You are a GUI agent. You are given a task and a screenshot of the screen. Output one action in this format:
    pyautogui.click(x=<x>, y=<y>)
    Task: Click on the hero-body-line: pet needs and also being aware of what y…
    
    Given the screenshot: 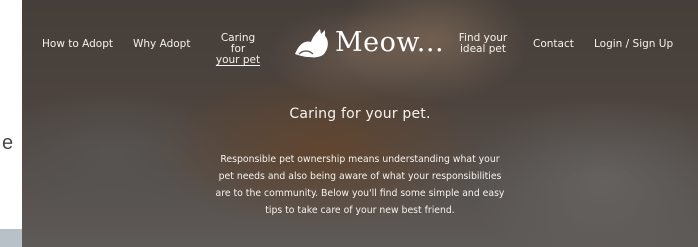 What is the action you would take?
    pyautogui.click(x=360, y=176)
    